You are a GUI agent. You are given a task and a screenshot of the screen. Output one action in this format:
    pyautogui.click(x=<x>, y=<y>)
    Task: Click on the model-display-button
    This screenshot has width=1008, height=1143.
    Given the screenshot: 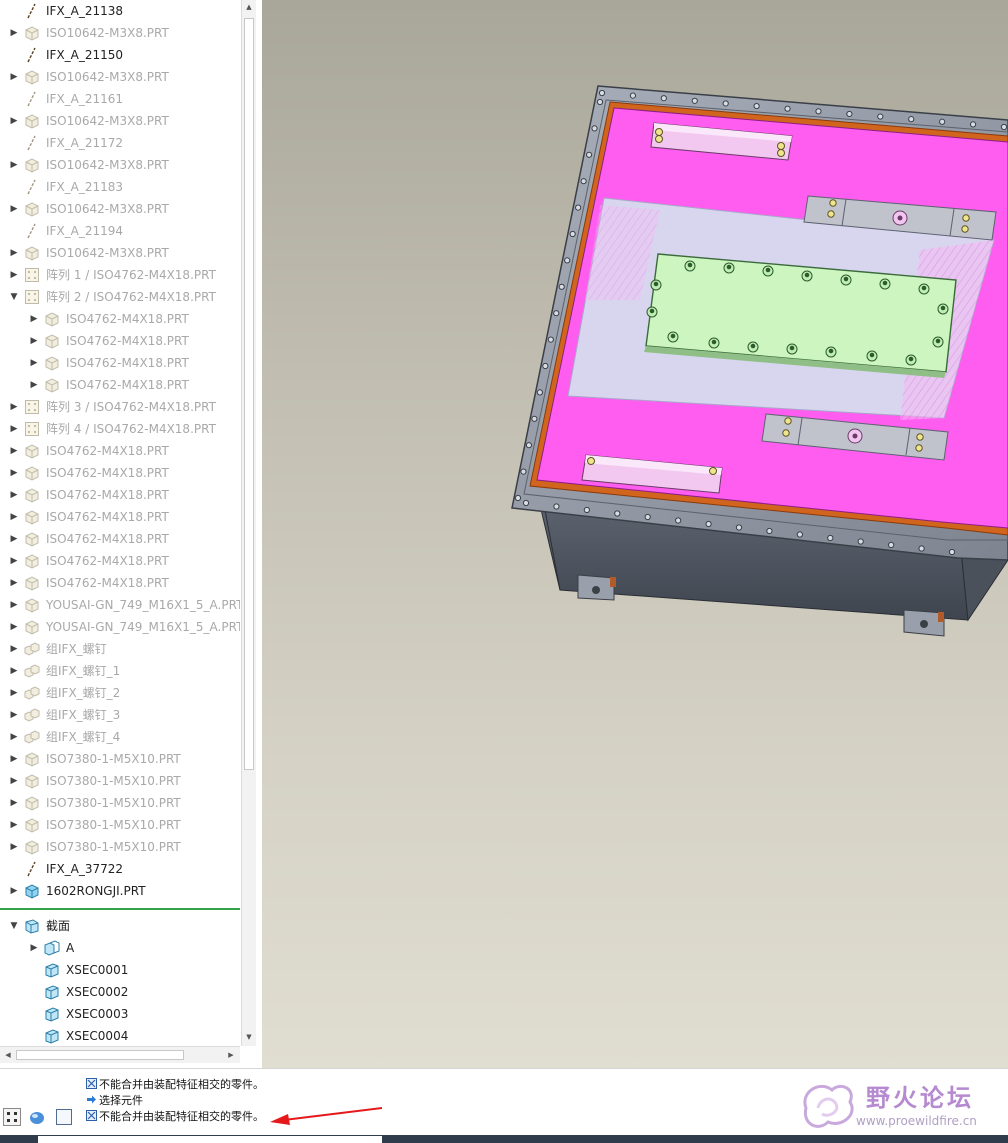 What is the action you would take?
    pyautogui.click(x=37, y=1117)
    